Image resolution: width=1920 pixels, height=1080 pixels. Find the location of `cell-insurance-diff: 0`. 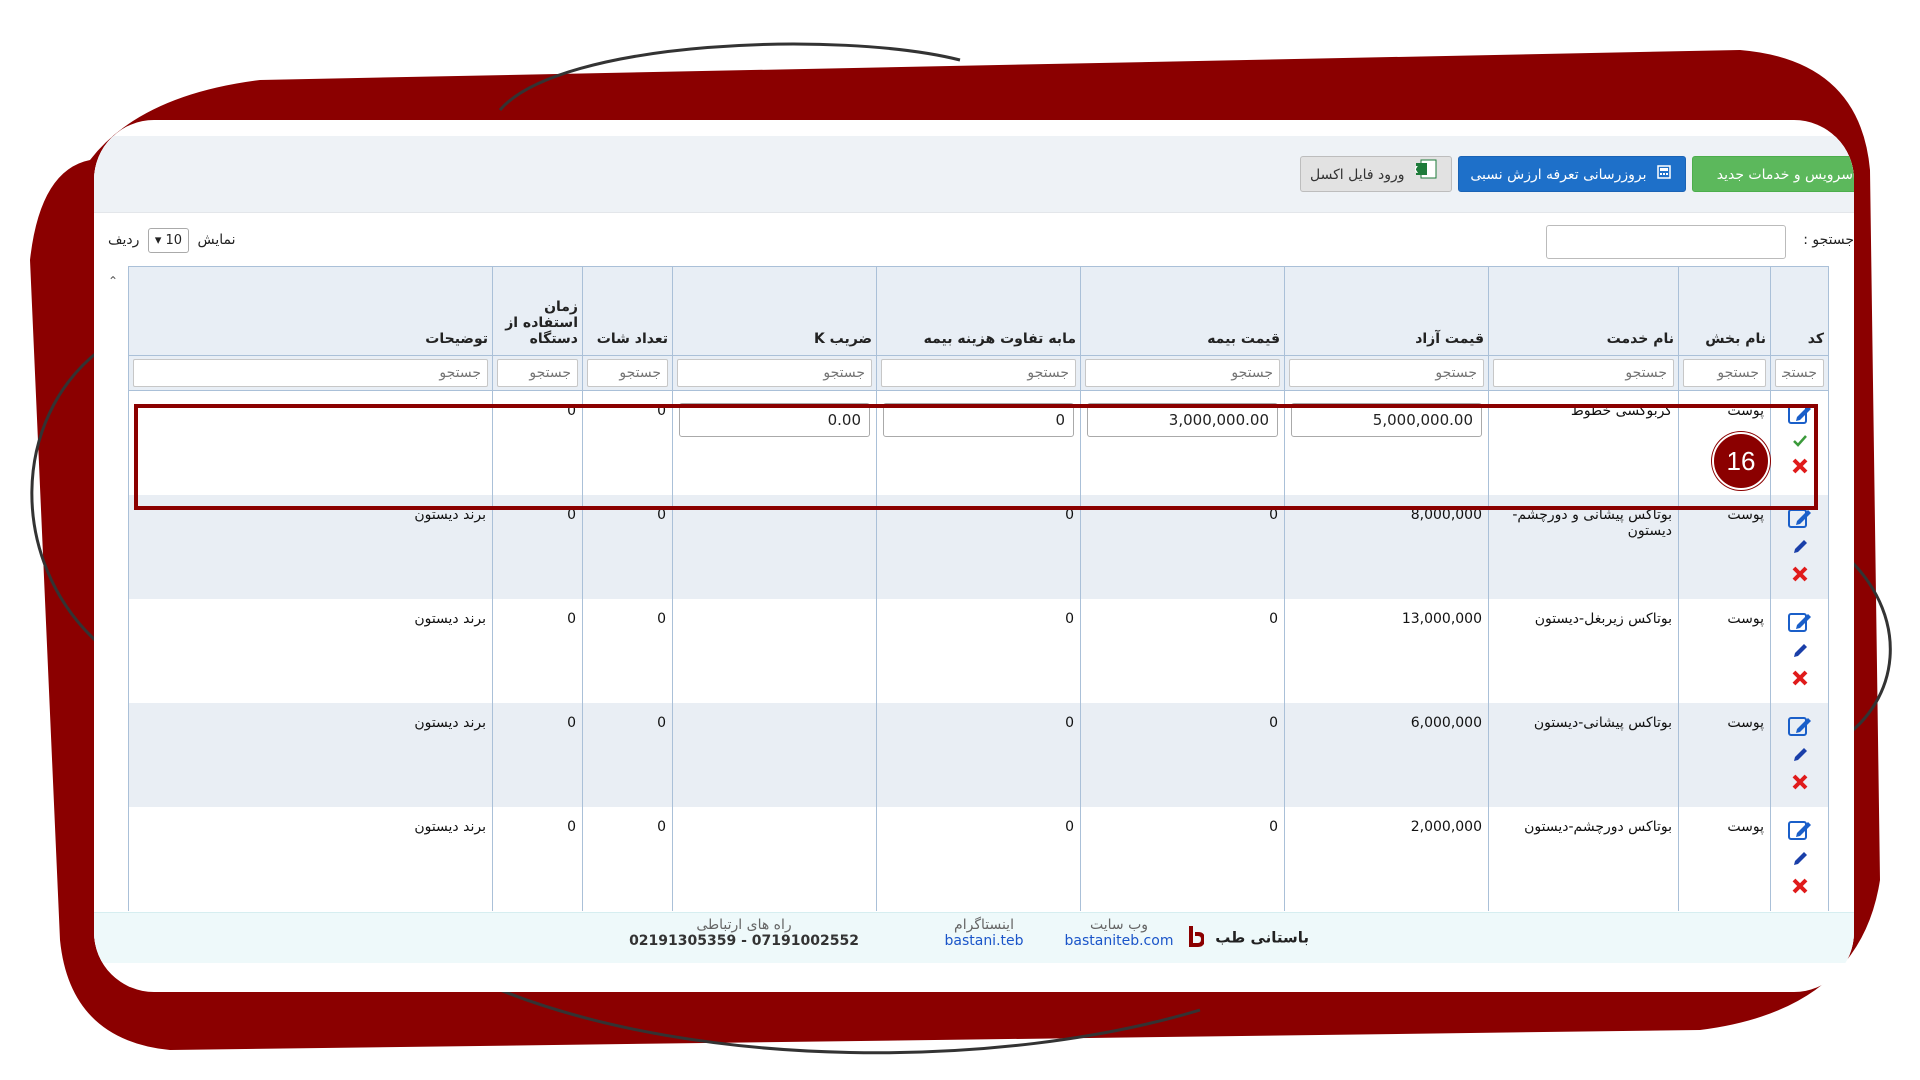

cell-insurance-diff: 0 is located at coordinates (978, 754).